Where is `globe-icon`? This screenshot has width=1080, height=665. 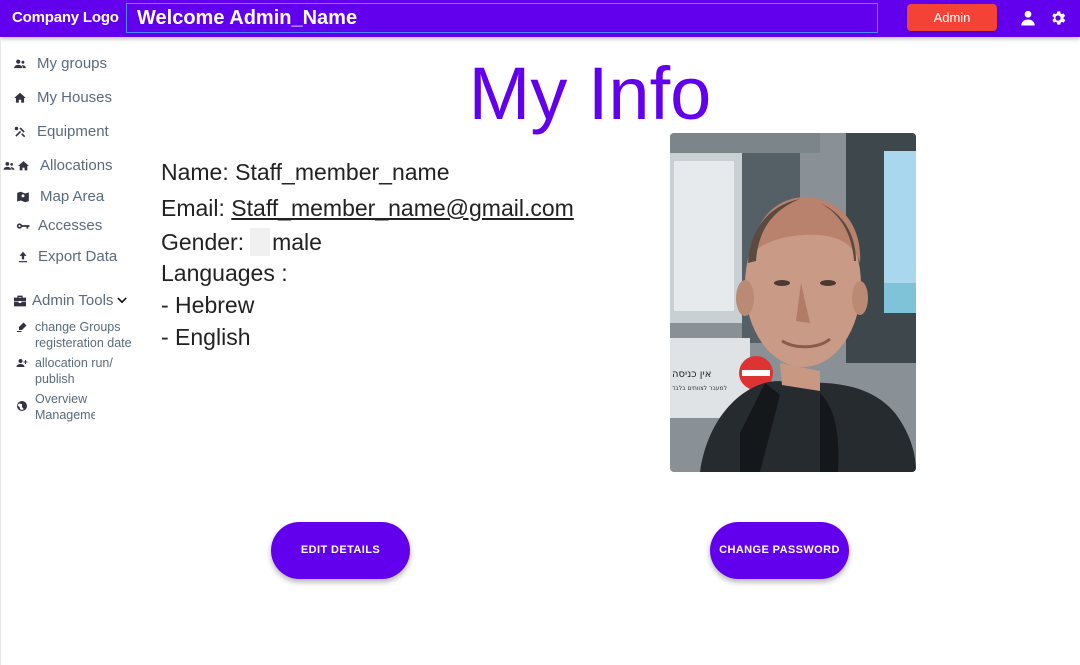
globe-icon is located at coordinates (22, 406).